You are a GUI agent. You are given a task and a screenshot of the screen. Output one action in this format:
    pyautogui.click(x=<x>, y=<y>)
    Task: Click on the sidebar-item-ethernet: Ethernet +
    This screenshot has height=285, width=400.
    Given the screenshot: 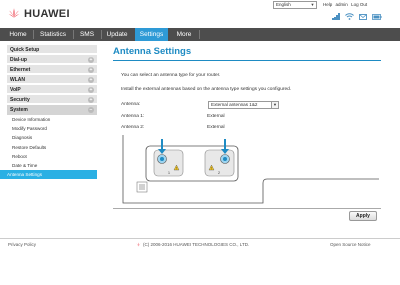 What is the action you would take?
    pyautogui.click(x=52, y=70)
    